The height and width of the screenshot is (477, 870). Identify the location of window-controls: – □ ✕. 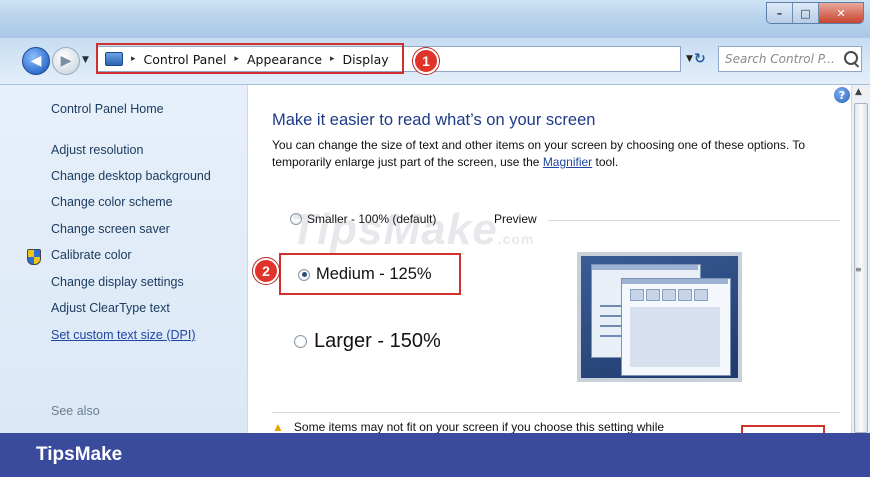
(815, 13).